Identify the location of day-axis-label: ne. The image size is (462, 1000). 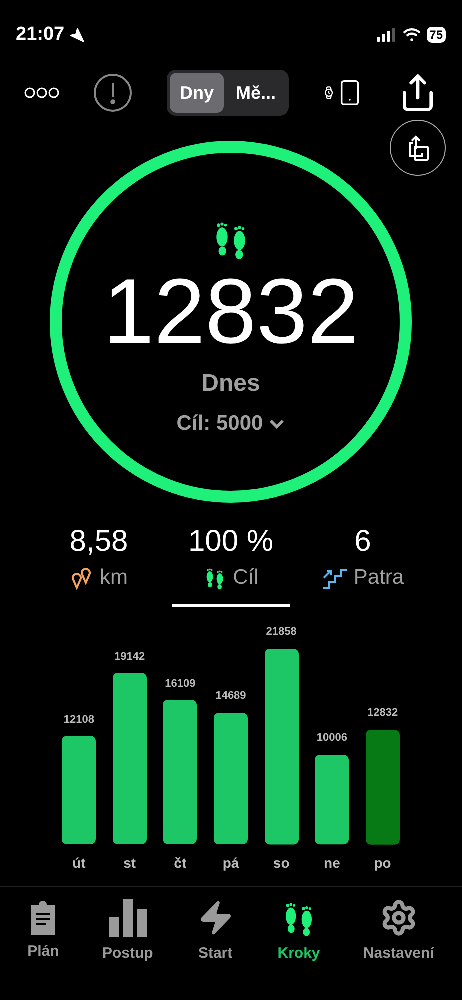
(332, 863).